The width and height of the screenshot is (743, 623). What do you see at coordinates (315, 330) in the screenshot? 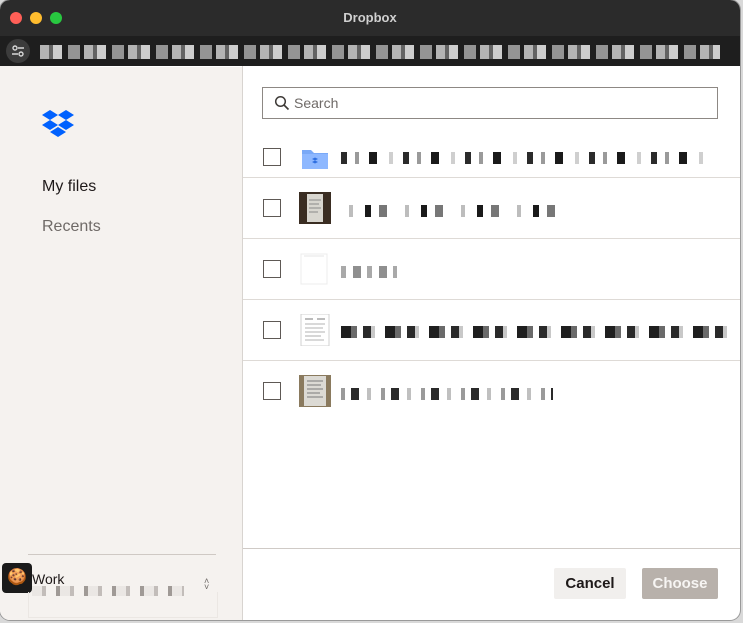
I see `document-page-thumbnail` at bounding box center [315, 330].